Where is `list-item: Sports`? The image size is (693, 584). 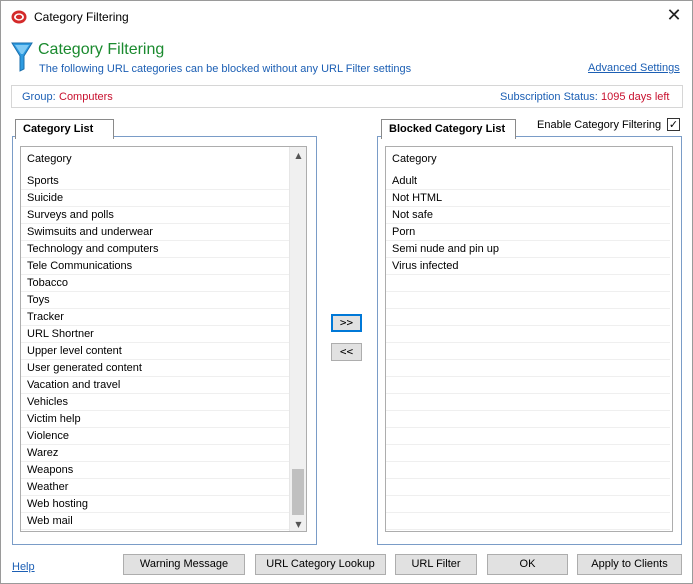 list-item: Sports is located at coordinates (155, 181).